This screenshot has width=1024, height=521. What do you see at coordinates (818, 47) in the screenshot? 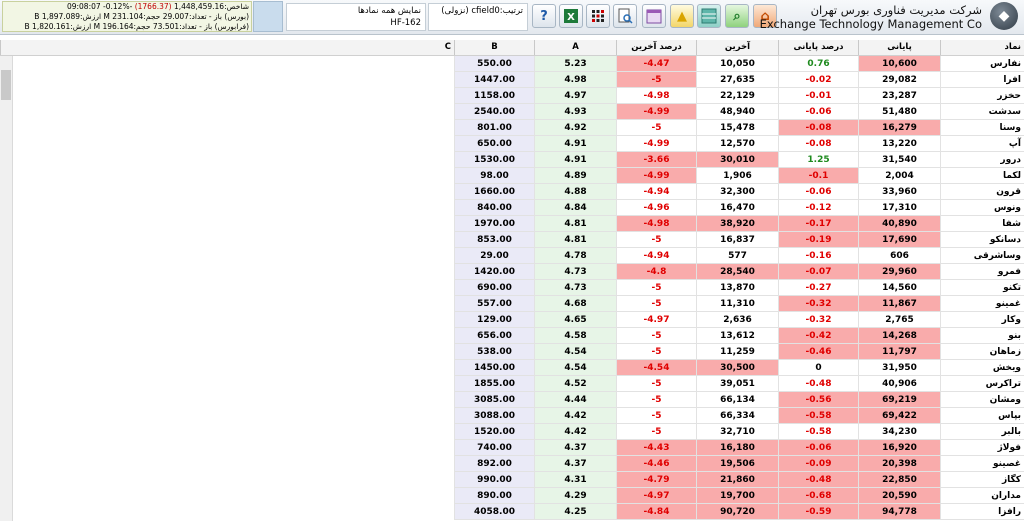
I see `col-header-close-pct: درصد پایانی` at bounding box center [818, 47].